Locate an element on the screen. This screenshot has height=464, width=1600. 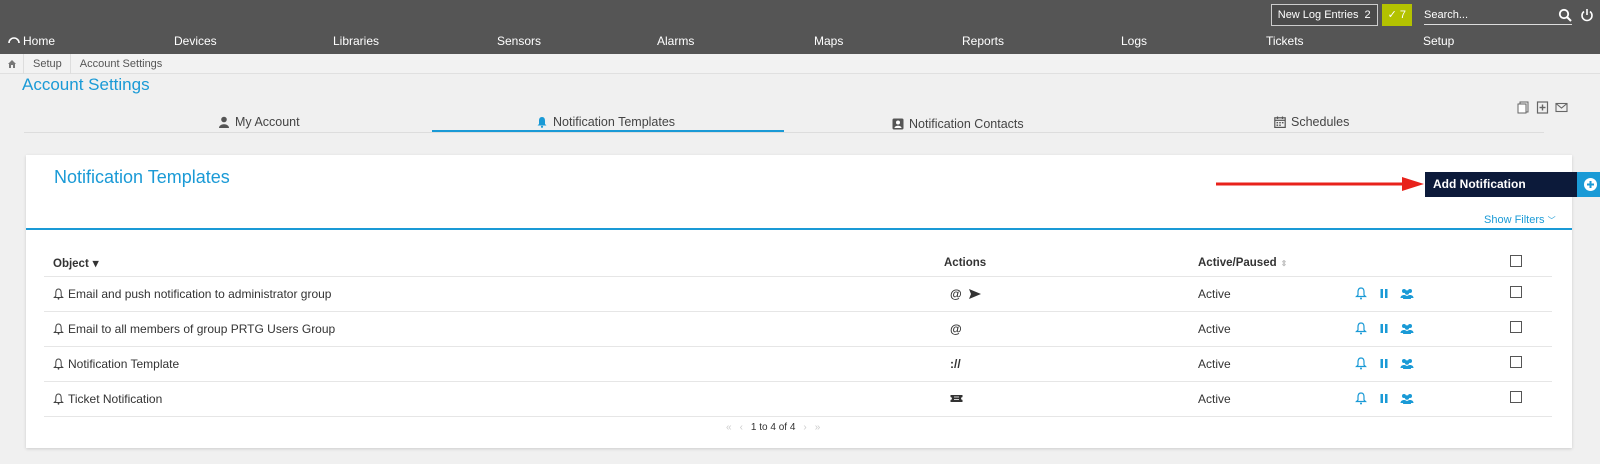
email-action-icon: @ is located at coordinates (956, 328).